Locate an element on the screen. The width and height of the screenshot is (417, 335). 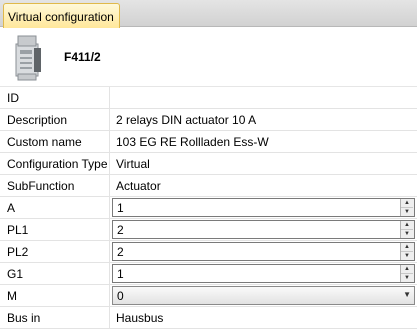
property-row-g1: G1 1 ▲ ▼ is located at coordinates (208, 274).